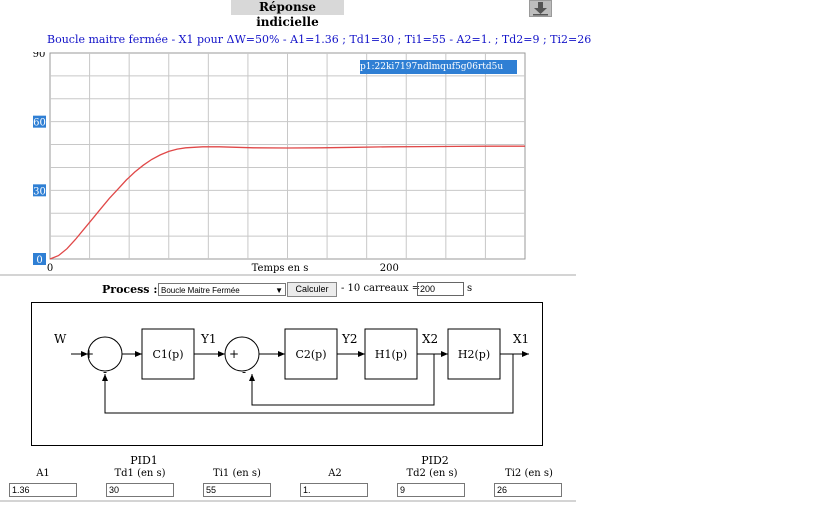  I want to click on pid1-header: PID1, so click(144, 460).